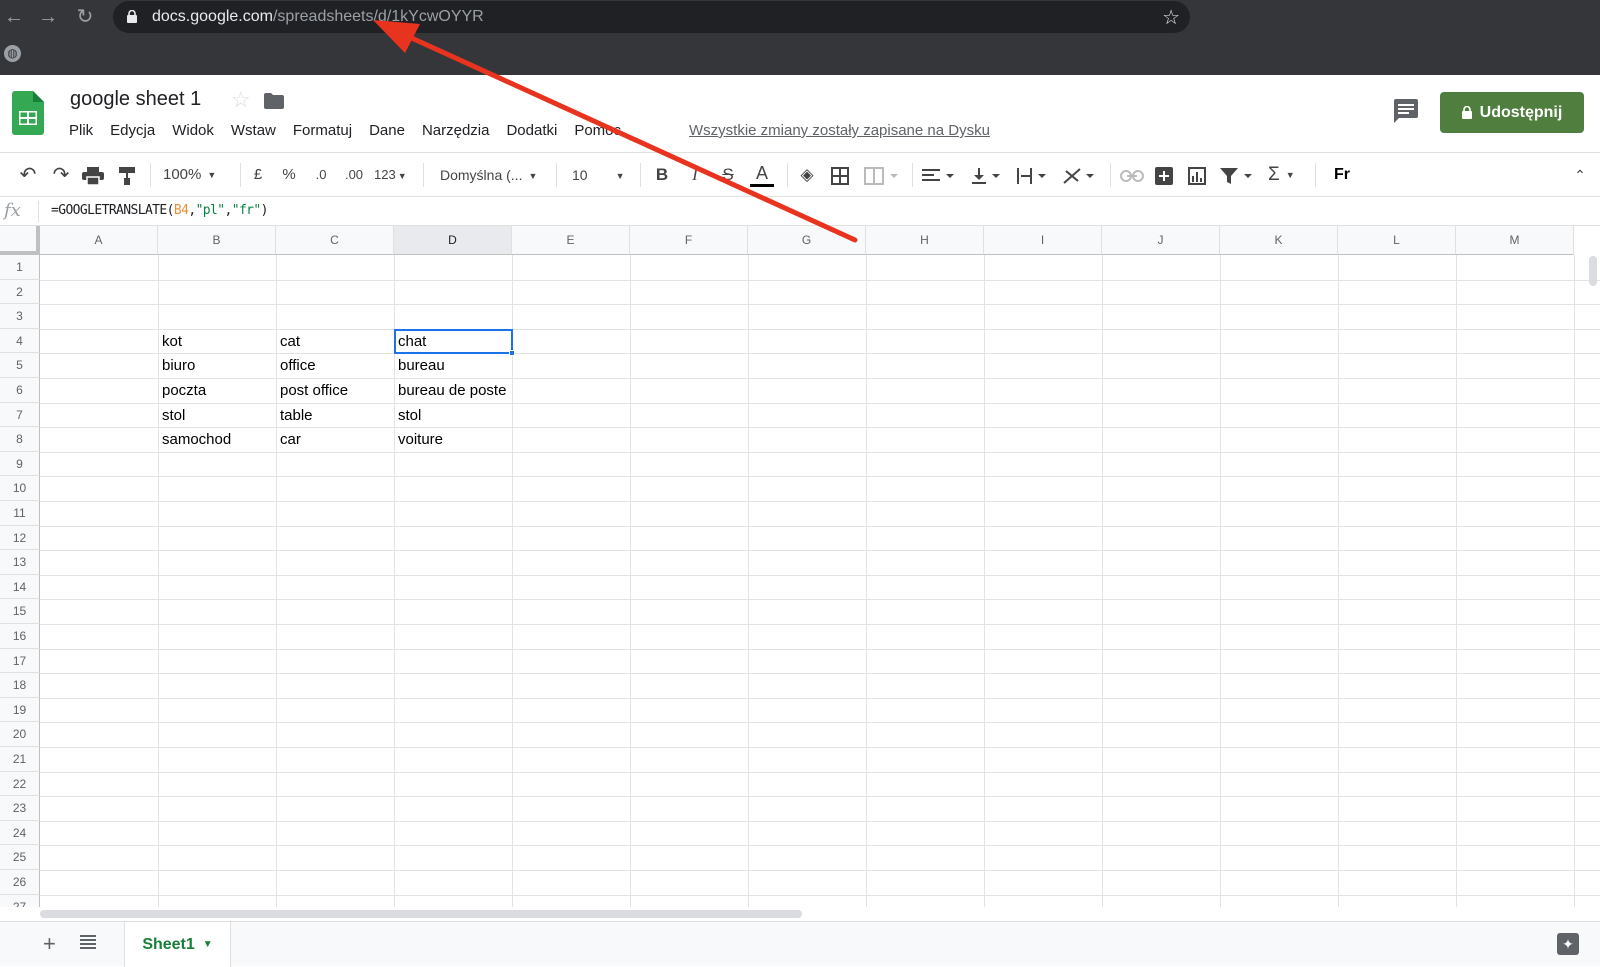 The image size is (1600, 967). Describe the element at coordinates (20, 857) in the screenshot. I see `row-header-25: 25` at that location.